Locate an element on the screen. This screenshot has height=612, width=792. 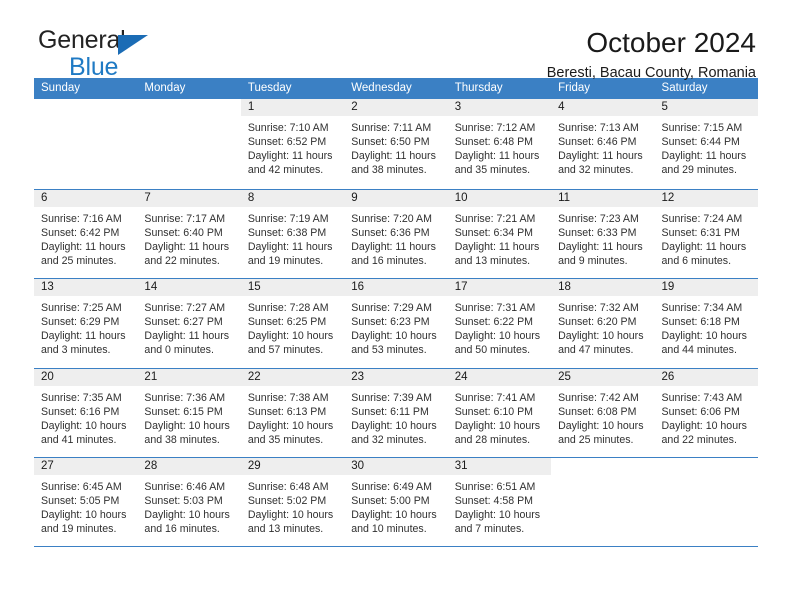
daylight-text: Daylight: 11 hours and 0 minutes. is located at coordinates (187, 343).